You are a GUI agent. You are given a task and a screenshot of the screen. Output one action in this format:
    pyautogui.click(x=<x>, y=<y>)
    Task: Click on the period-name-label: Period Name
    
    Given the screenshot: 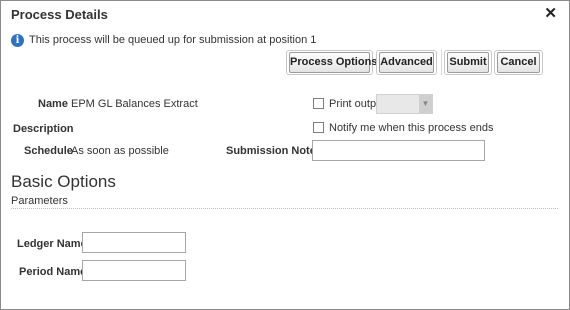 What is the action you would take?
    pyautogui.click(x=53, y=272)
    